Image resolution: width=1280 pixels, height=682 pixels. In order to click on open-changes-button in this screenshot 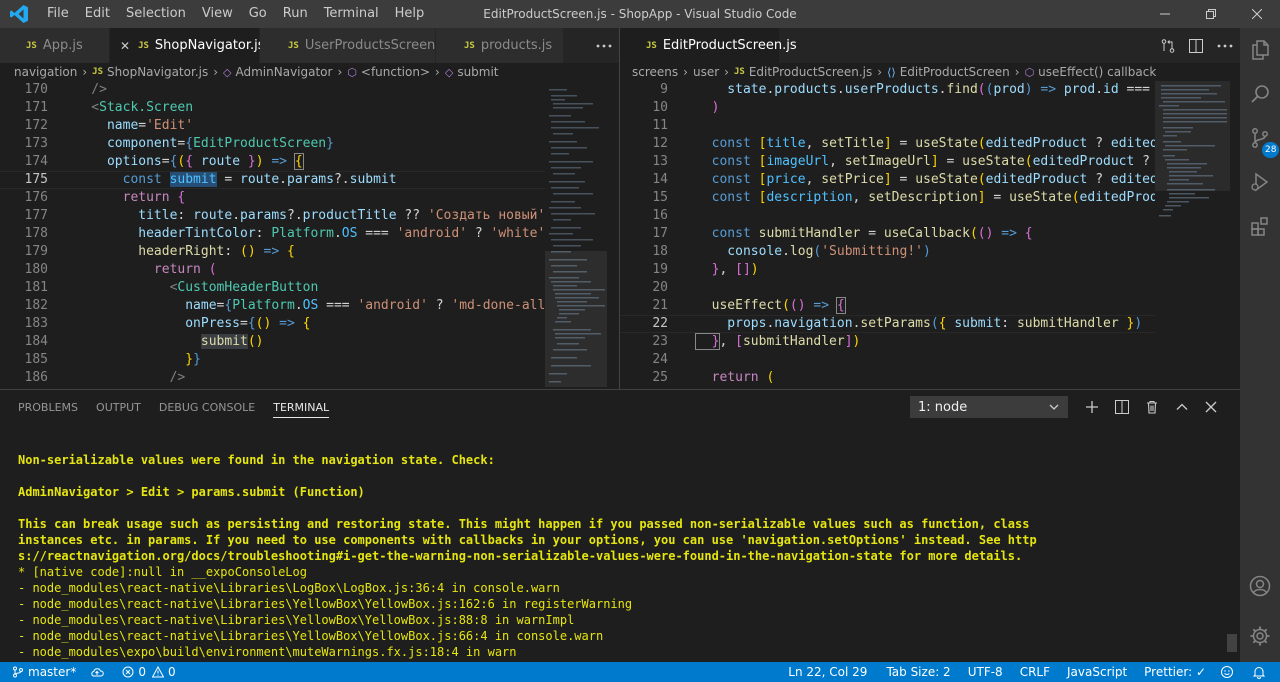, I will do `click(1168, 45)`.